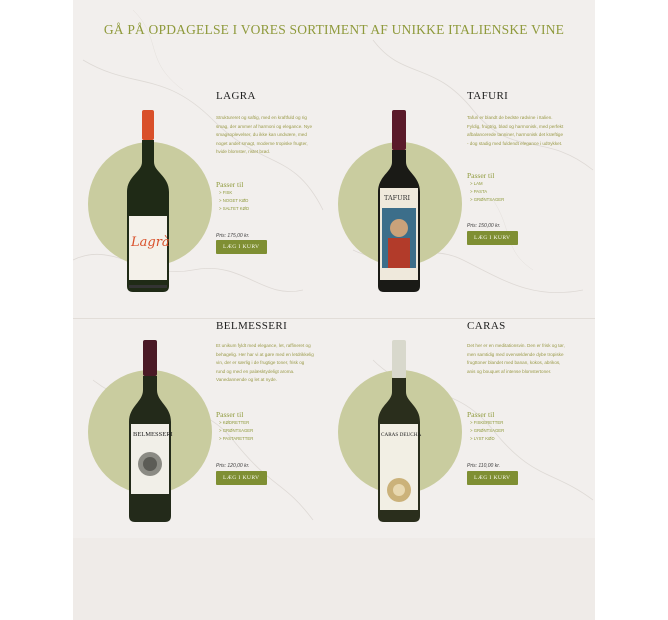 Image resolution: width=668 pixels, height=620 pixels. What do you see at coordinates (234, 209) in the screenshot?
I see `pairs-item: SALTET KØD` at bounding box center [234, 209].